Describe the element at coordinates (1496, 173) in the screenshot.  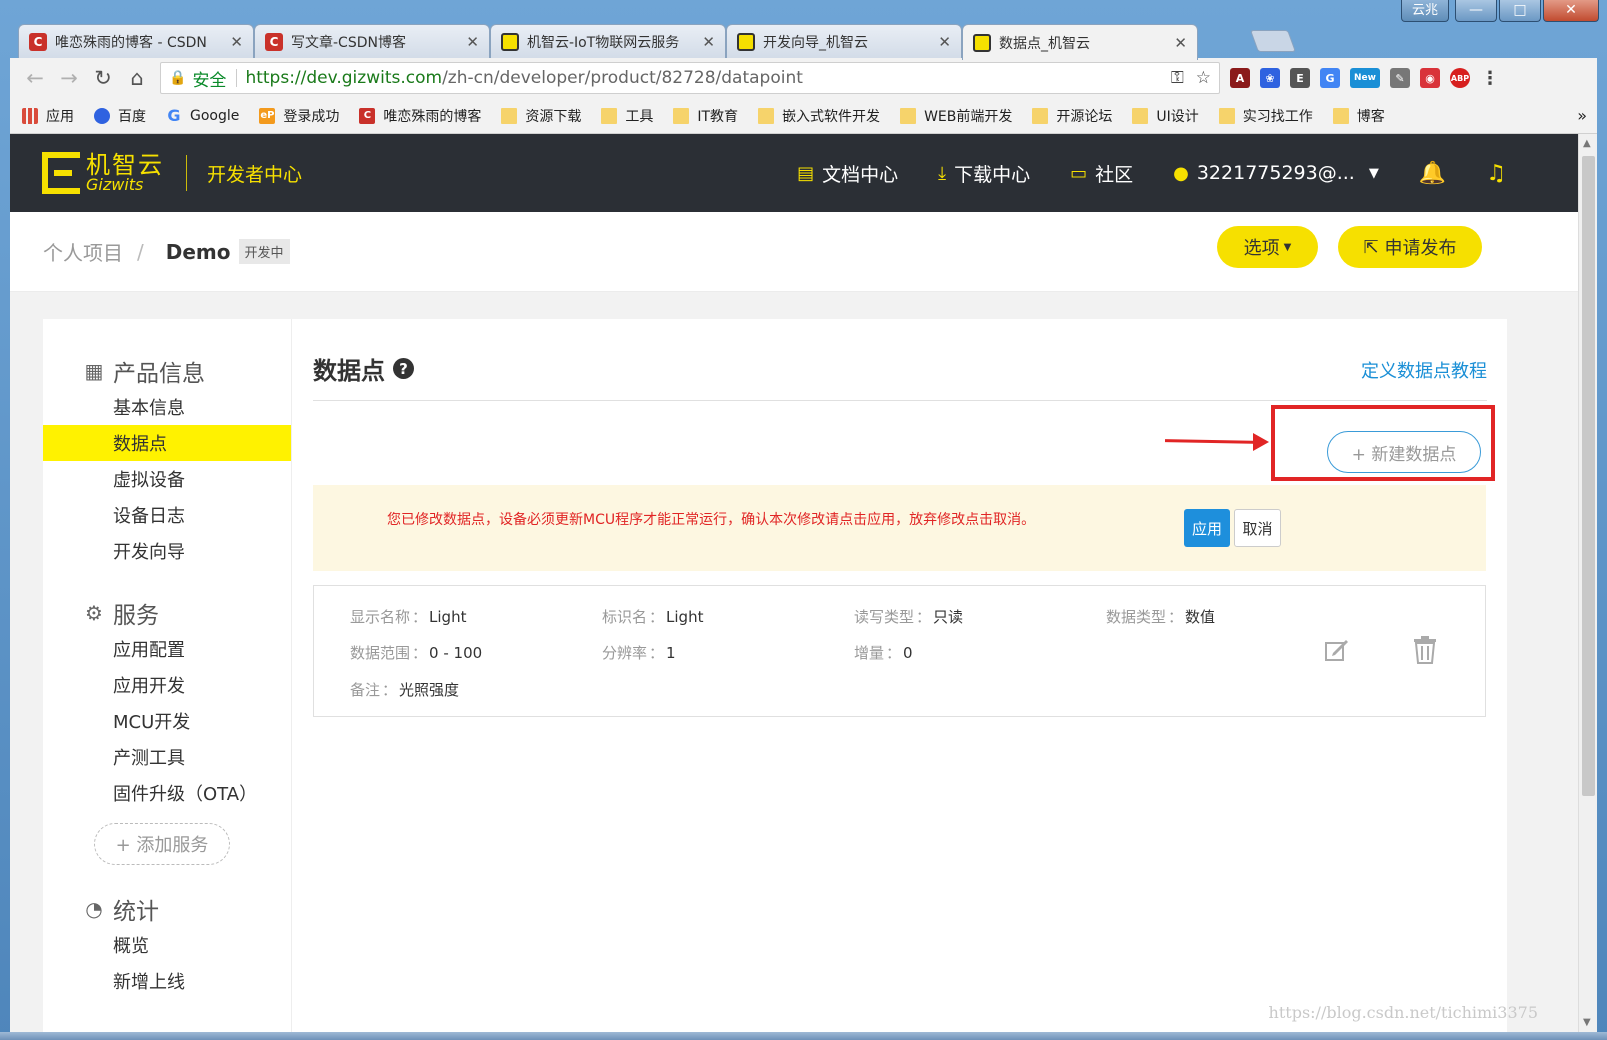
I see `headset-icon: ♫` at that location.